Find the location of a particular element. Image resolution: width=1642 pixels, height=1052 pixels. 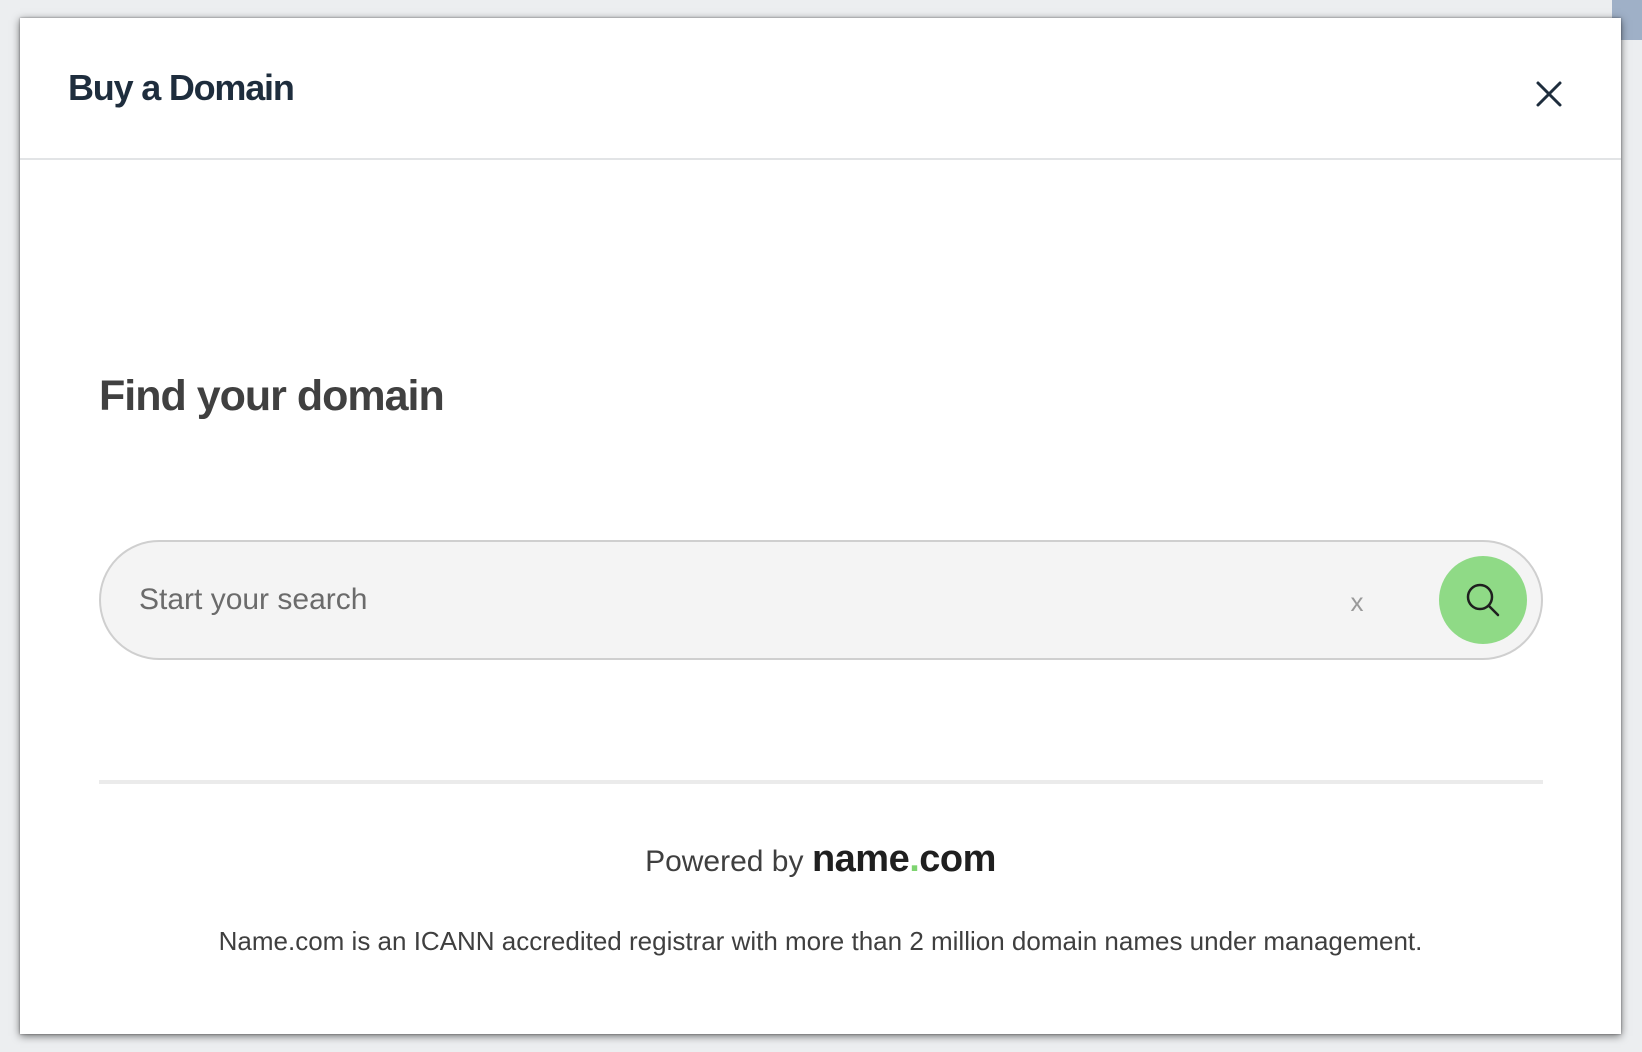

powered-by-label: Powered by is located at coordinates (724, 861).